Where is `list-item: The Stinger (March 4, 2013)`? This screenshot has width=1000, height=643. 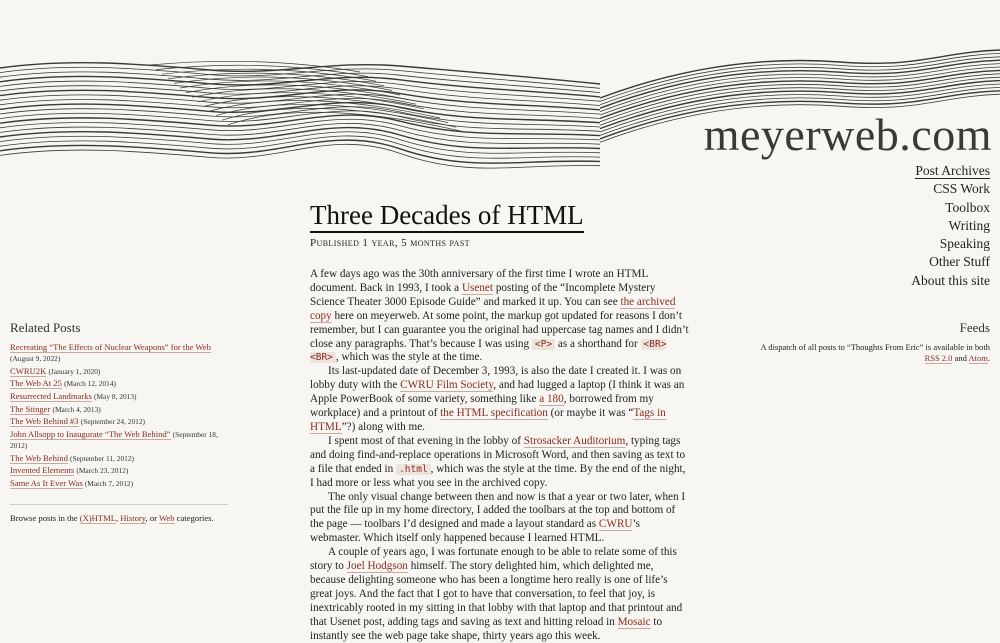 list-item: The Stinger (March 4, 2013) is located at coordinates (119, 409).